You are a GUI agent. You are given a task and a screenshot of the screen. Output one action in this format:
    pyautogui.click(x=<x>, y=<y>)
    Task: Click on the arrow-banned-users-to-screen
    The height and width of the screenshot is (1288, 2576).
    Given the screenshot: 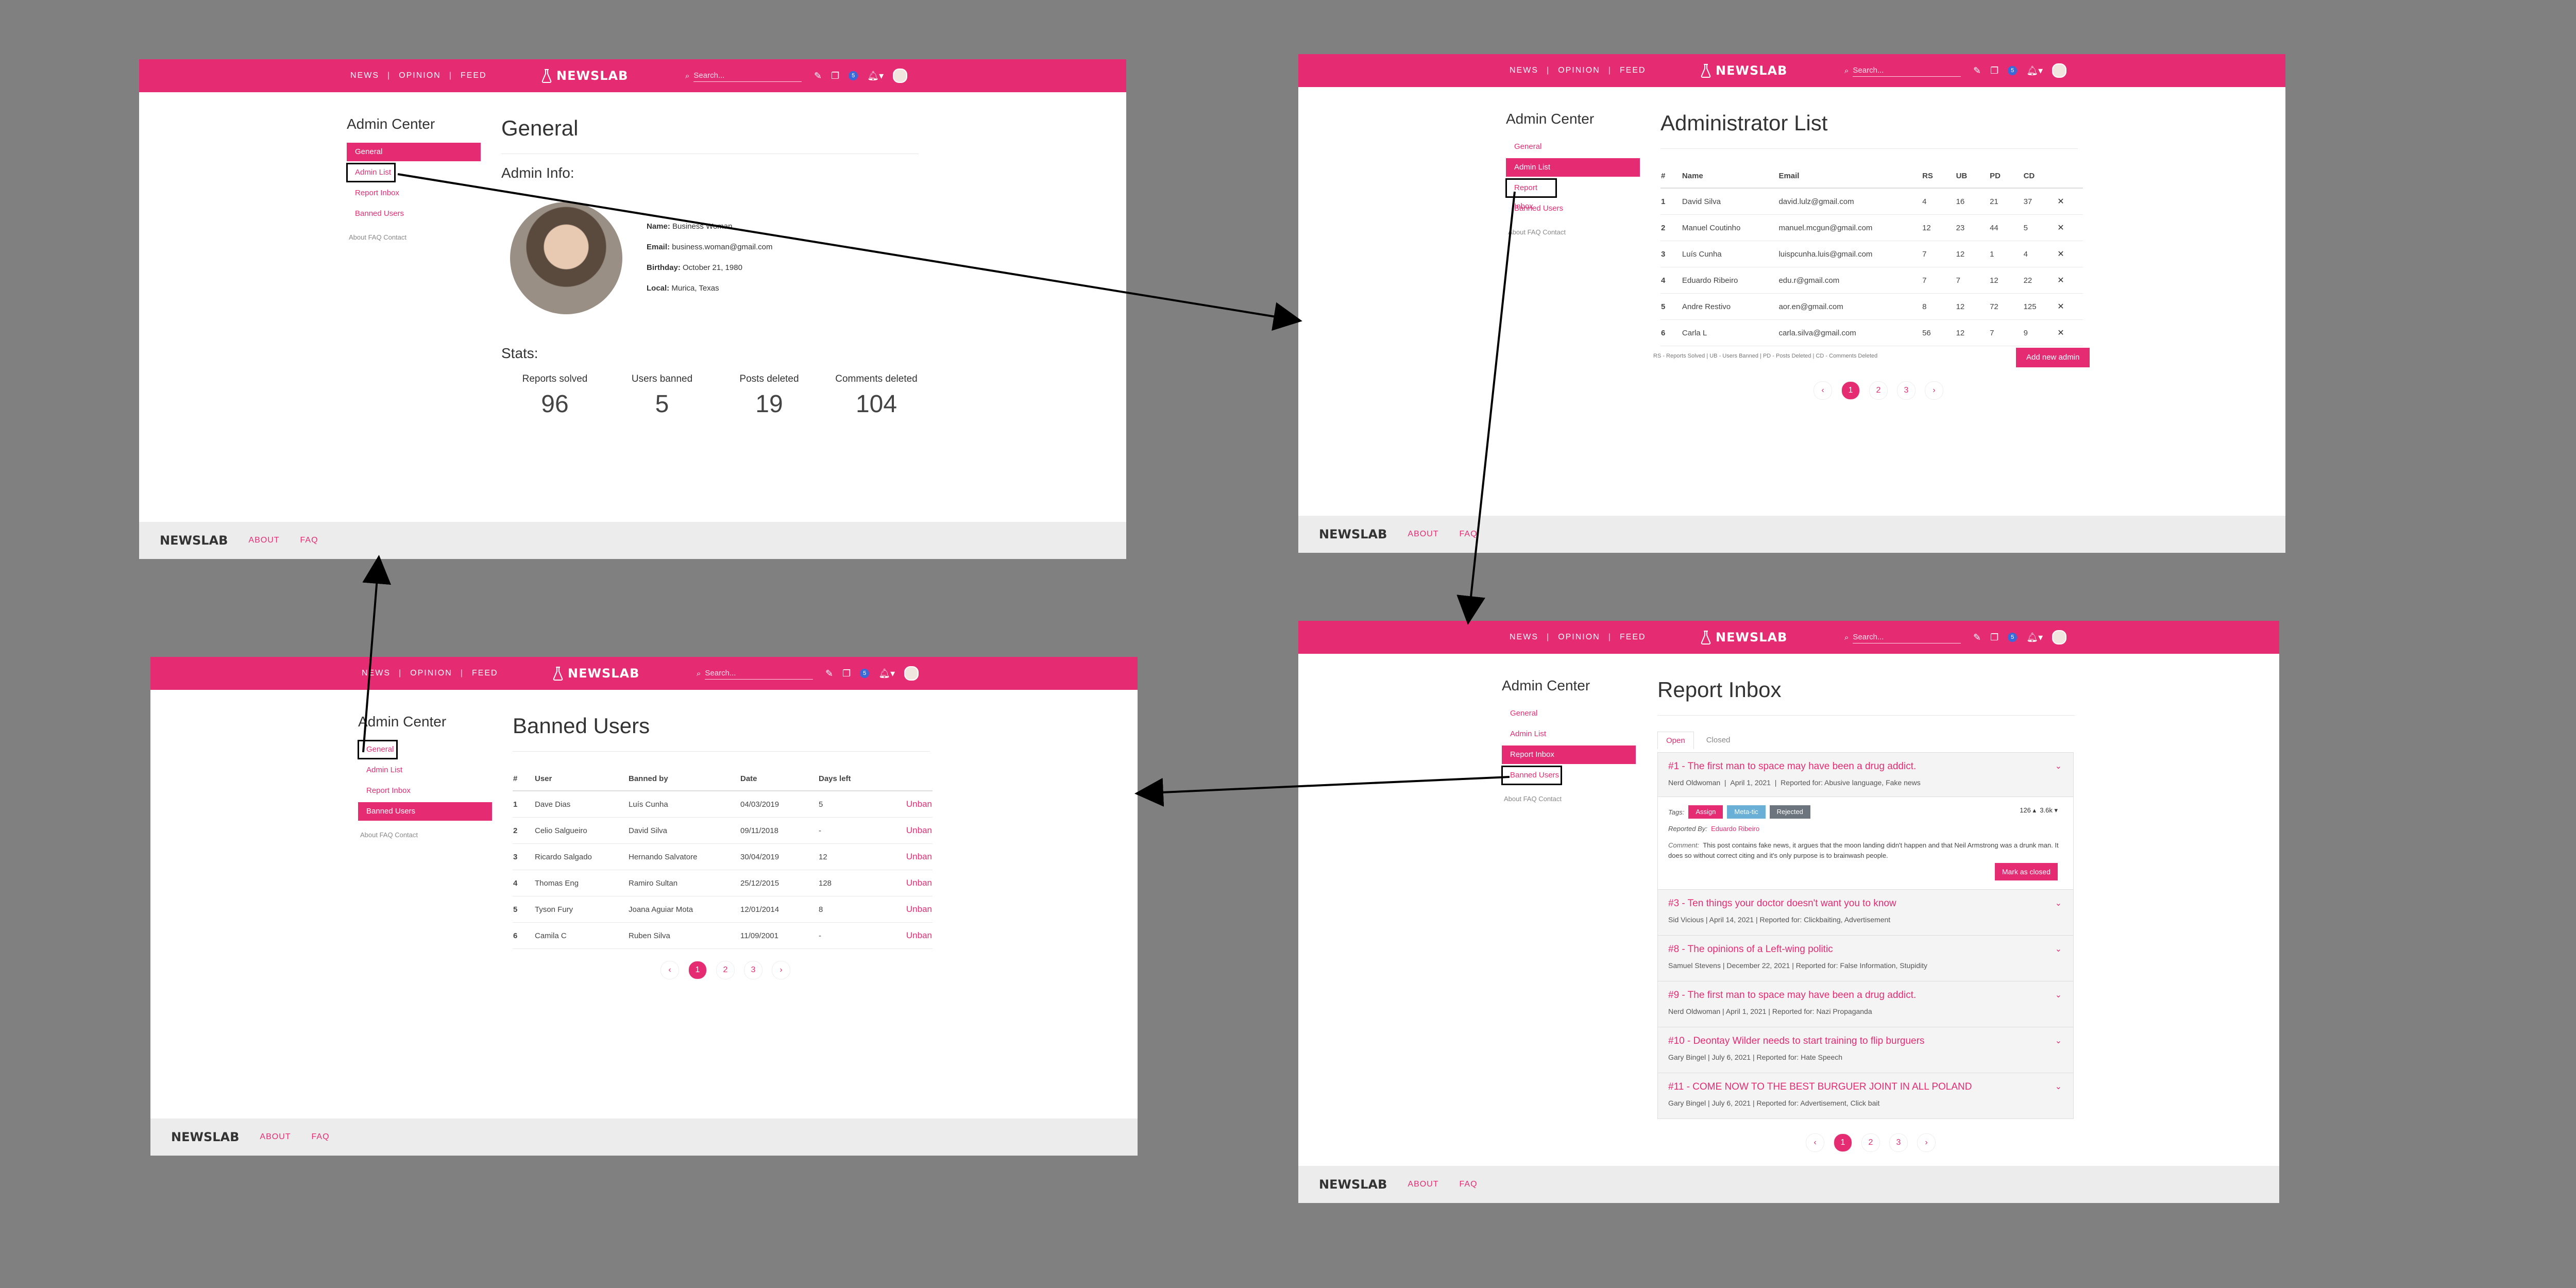 What is the action you would take?
    pyautogui.click(x=1322, y=791)
    